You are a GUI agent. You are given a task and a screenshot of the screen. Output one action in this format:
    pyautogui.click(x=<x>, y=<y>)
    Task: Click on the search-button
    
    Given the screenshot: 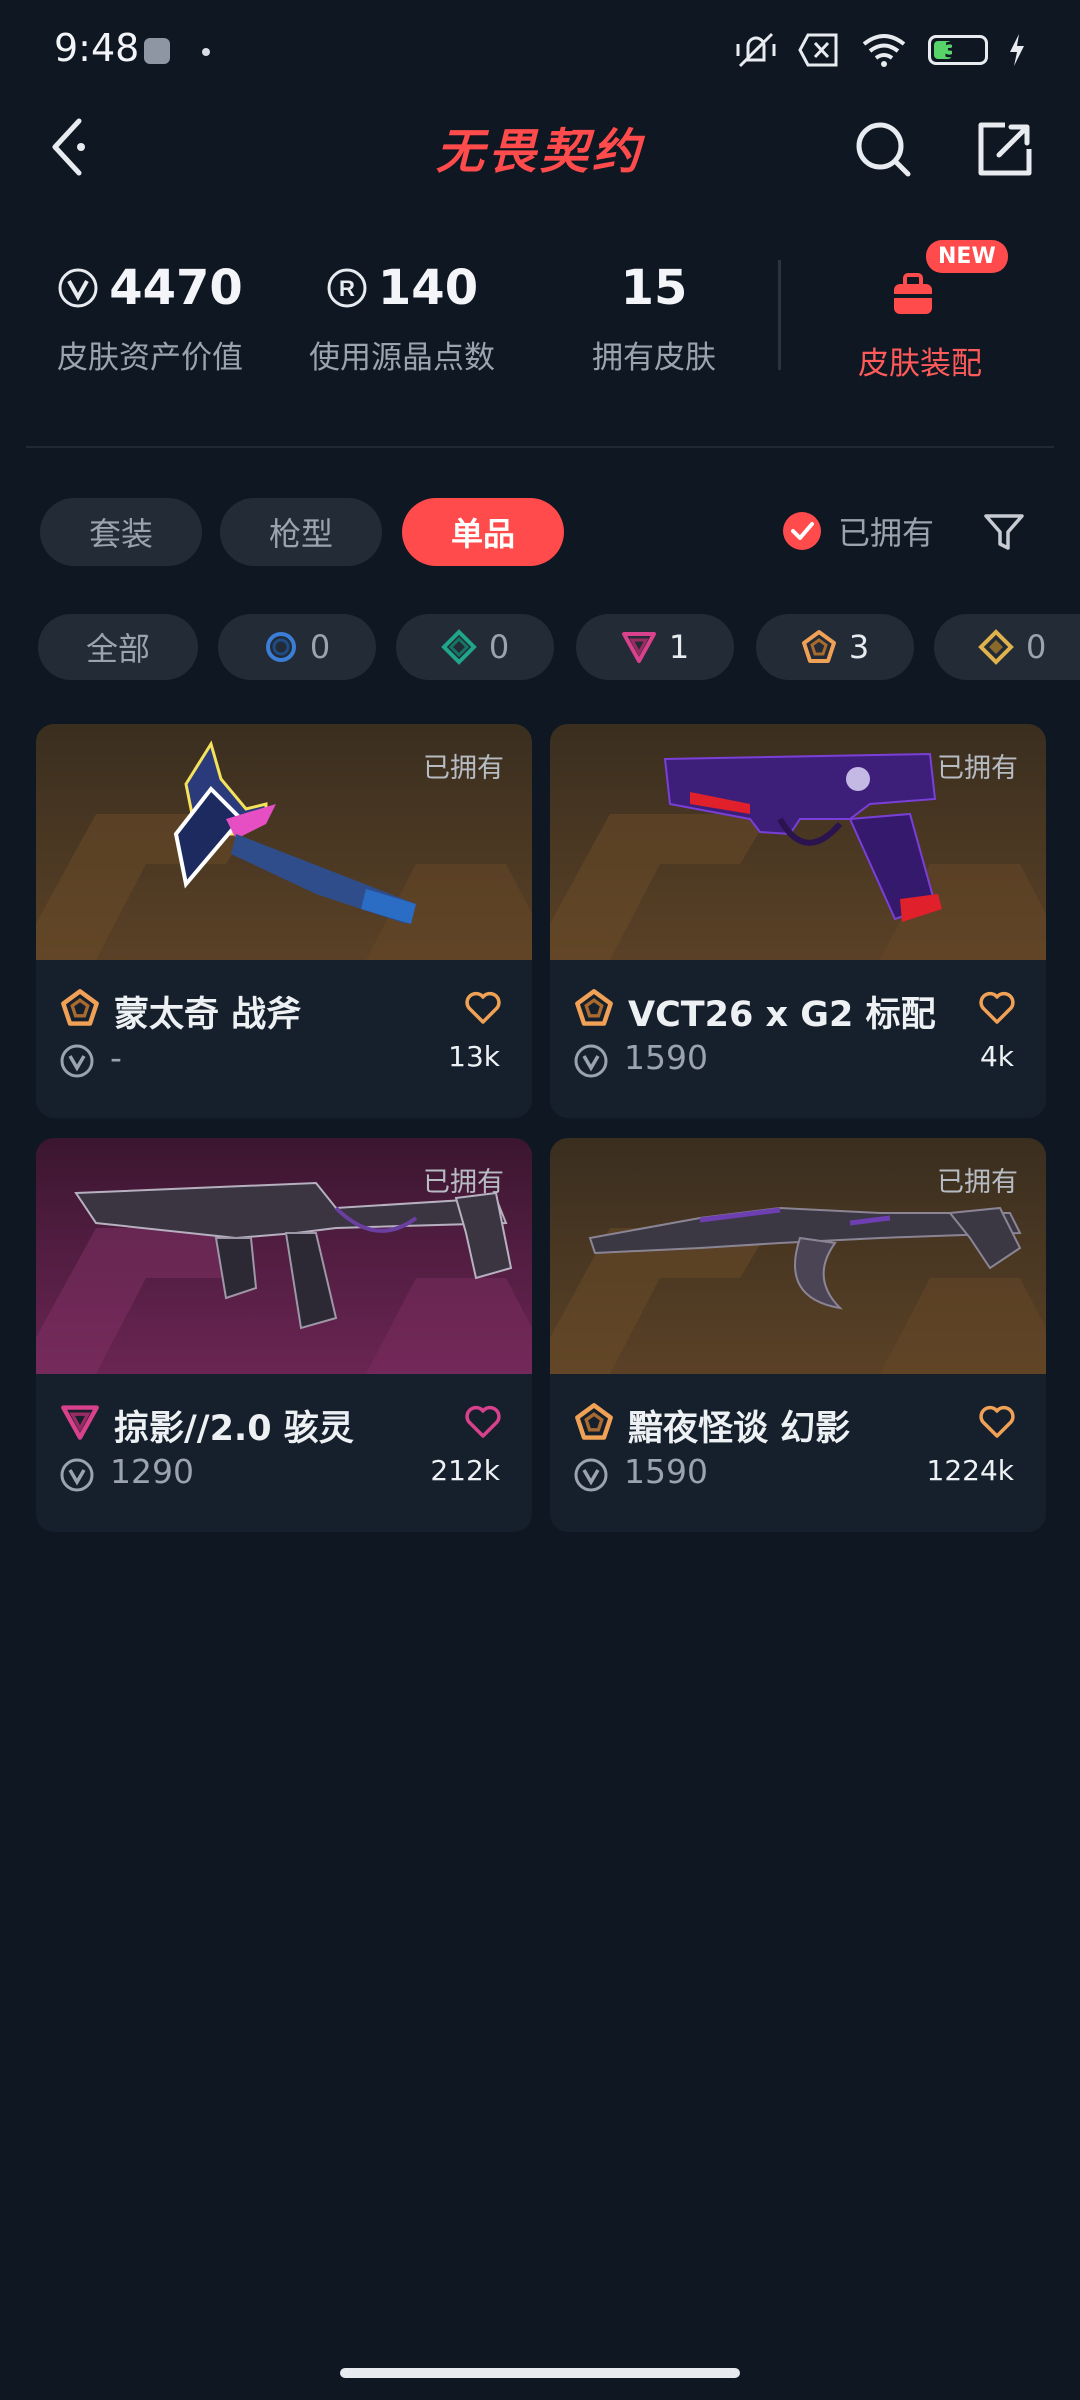 What is the action you would take?
    pyautogui.click(x=883, y=149)
    